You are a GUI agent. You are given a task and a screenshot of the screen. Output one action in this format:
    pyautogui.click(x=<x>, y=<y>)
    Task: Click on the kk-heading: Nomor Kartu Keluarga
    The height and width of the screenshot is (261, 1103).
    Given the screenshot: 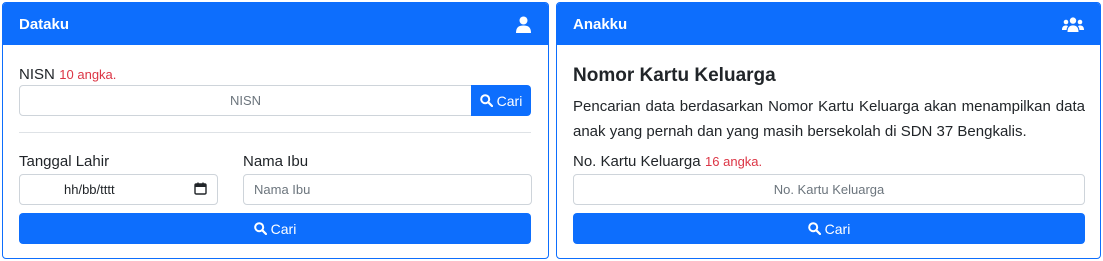 What is the action you would take?
    pyautogui.click(x=674, y=75)
    